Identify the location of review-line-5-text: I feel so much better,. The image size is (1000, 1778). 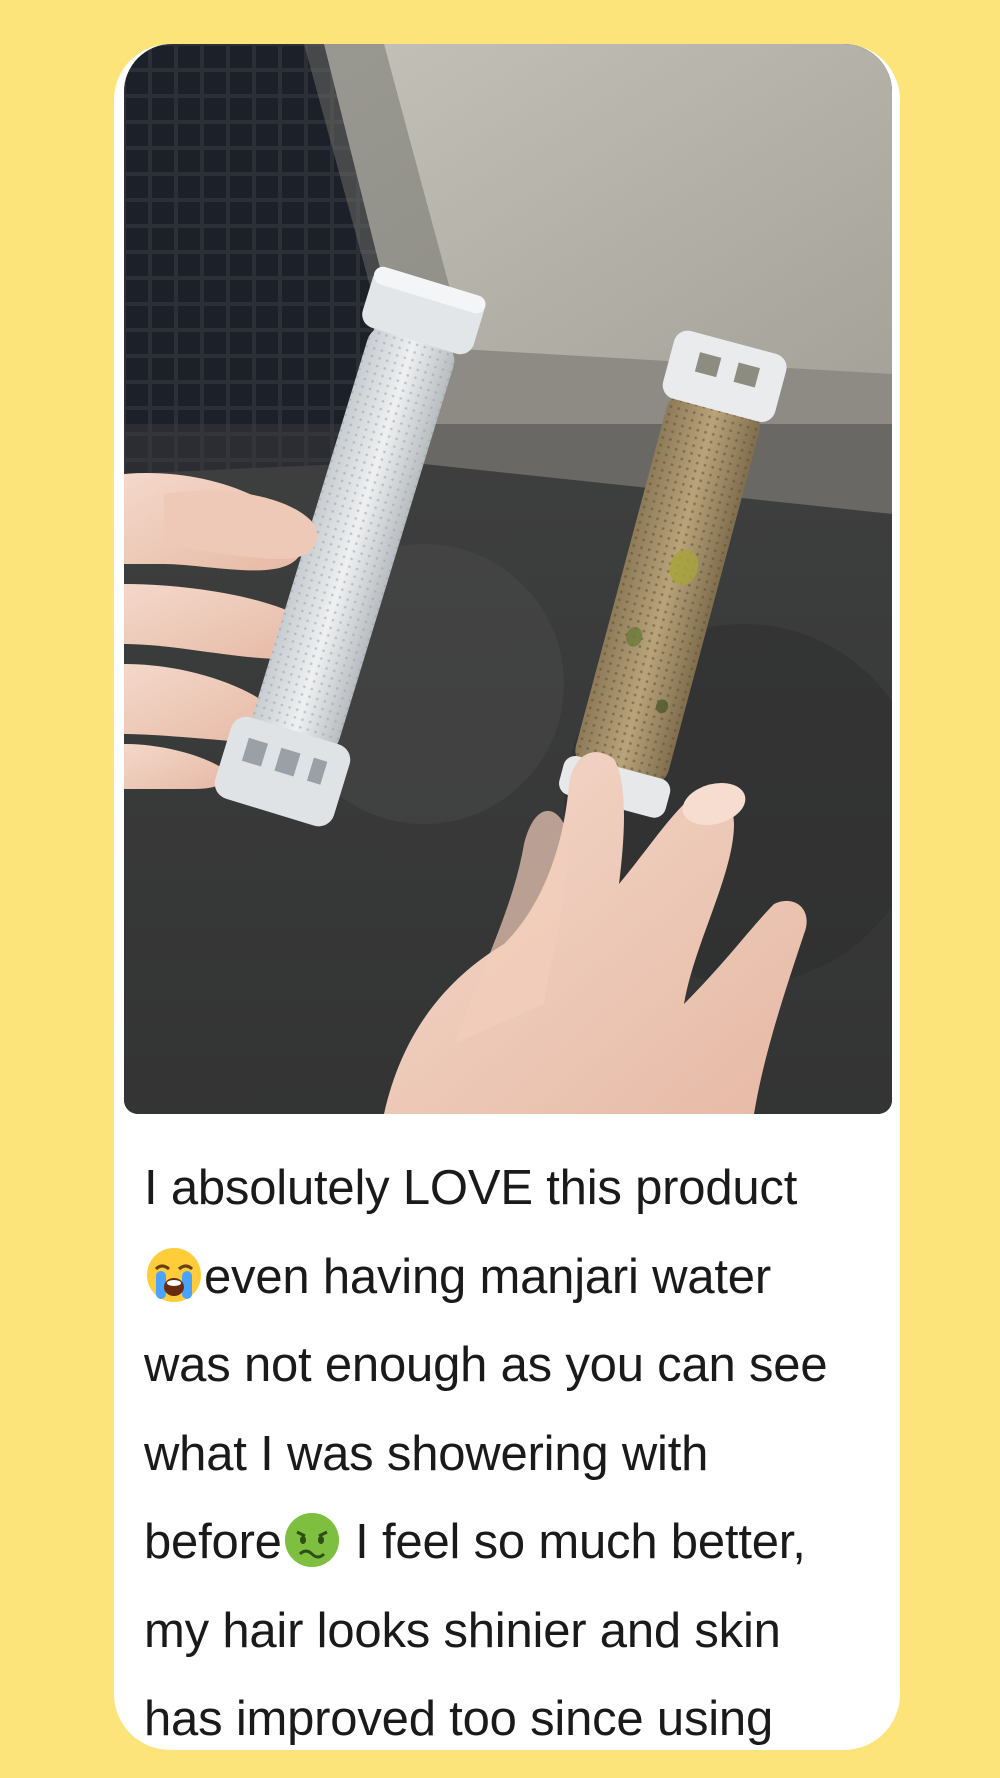
(573, 1542).